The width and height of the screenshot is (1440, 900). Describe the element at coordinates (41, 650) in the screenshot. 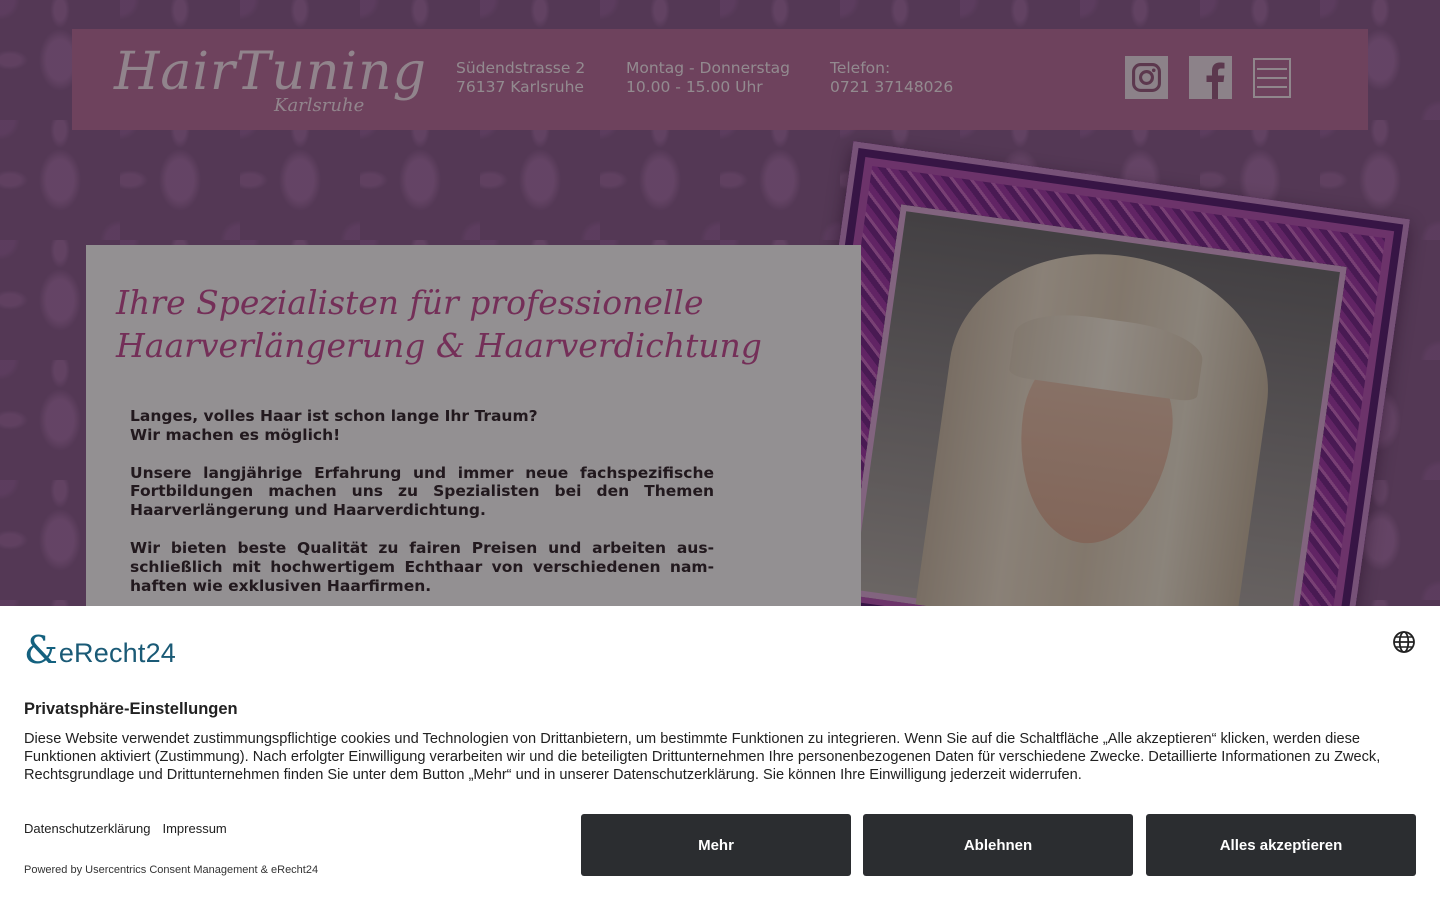

I see `erecht24-logo-icon: &` at that location.